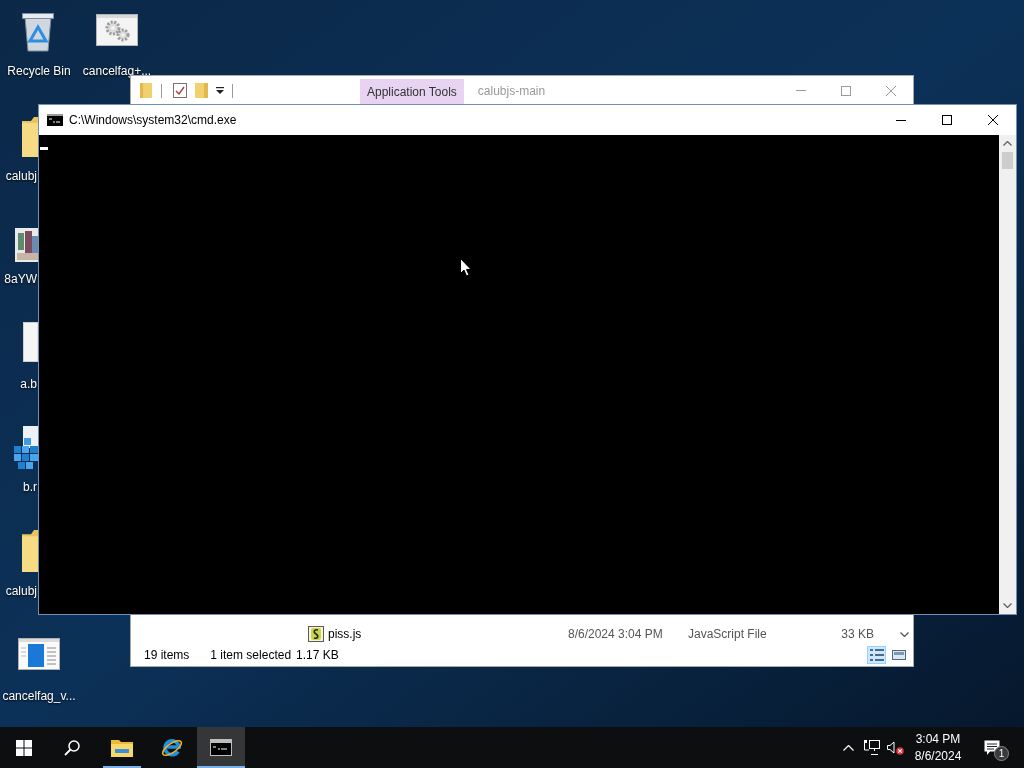 The width and height of the screenshot is (1024, 768). I want to click on page-check-icon, so click(180, 90).